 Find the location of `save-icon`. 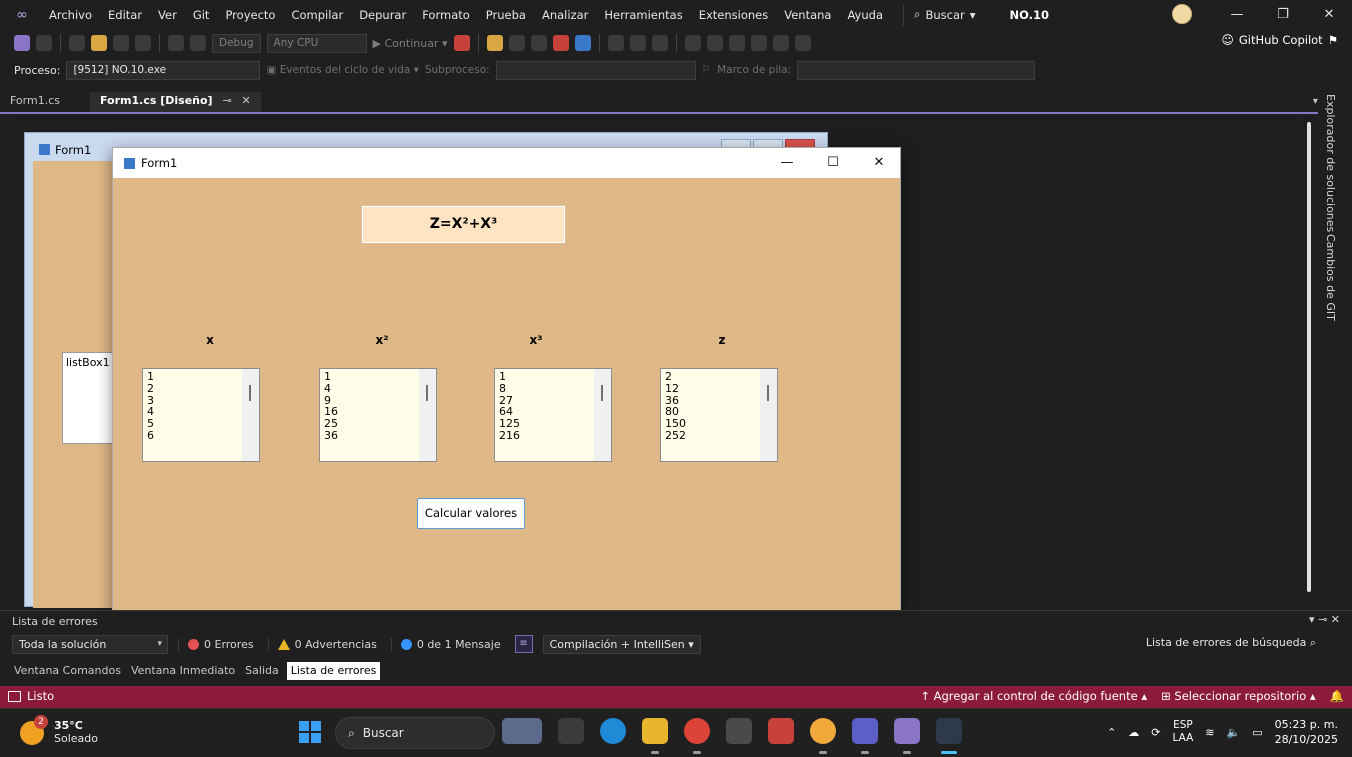

save-icon is located at coordinates (121, 43).